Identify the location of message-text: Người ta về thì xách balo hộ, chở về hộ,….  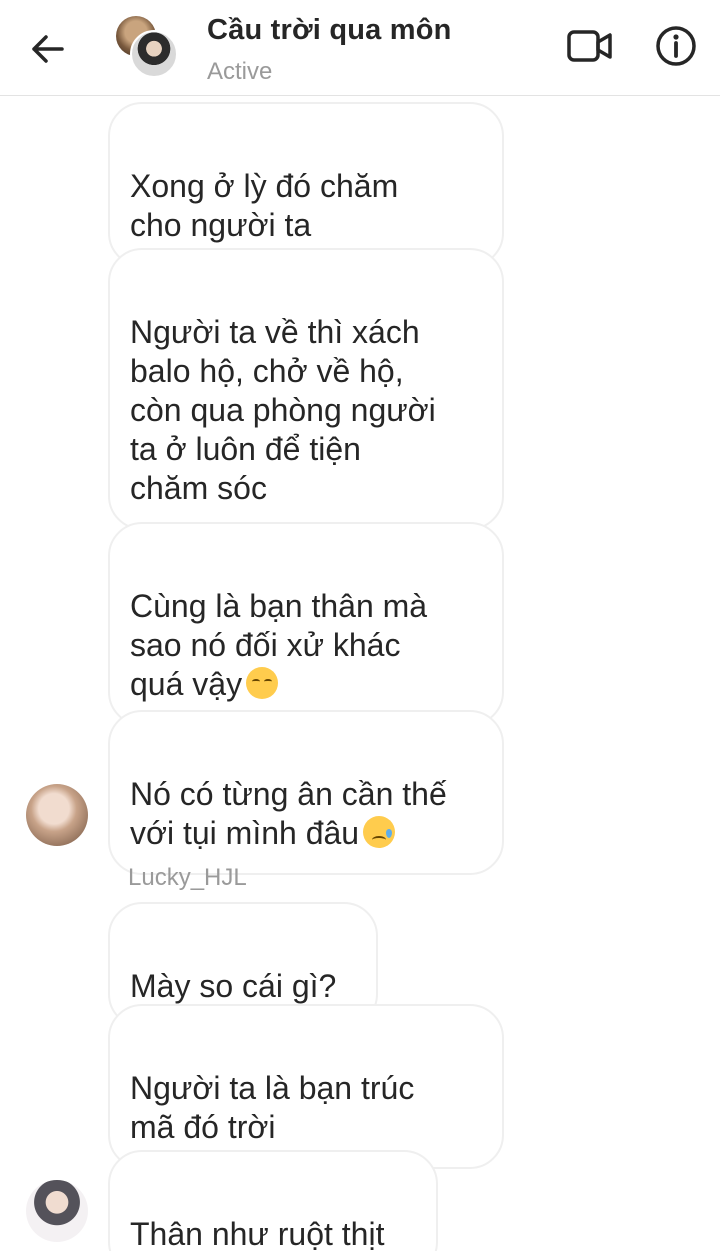
(283, 410).